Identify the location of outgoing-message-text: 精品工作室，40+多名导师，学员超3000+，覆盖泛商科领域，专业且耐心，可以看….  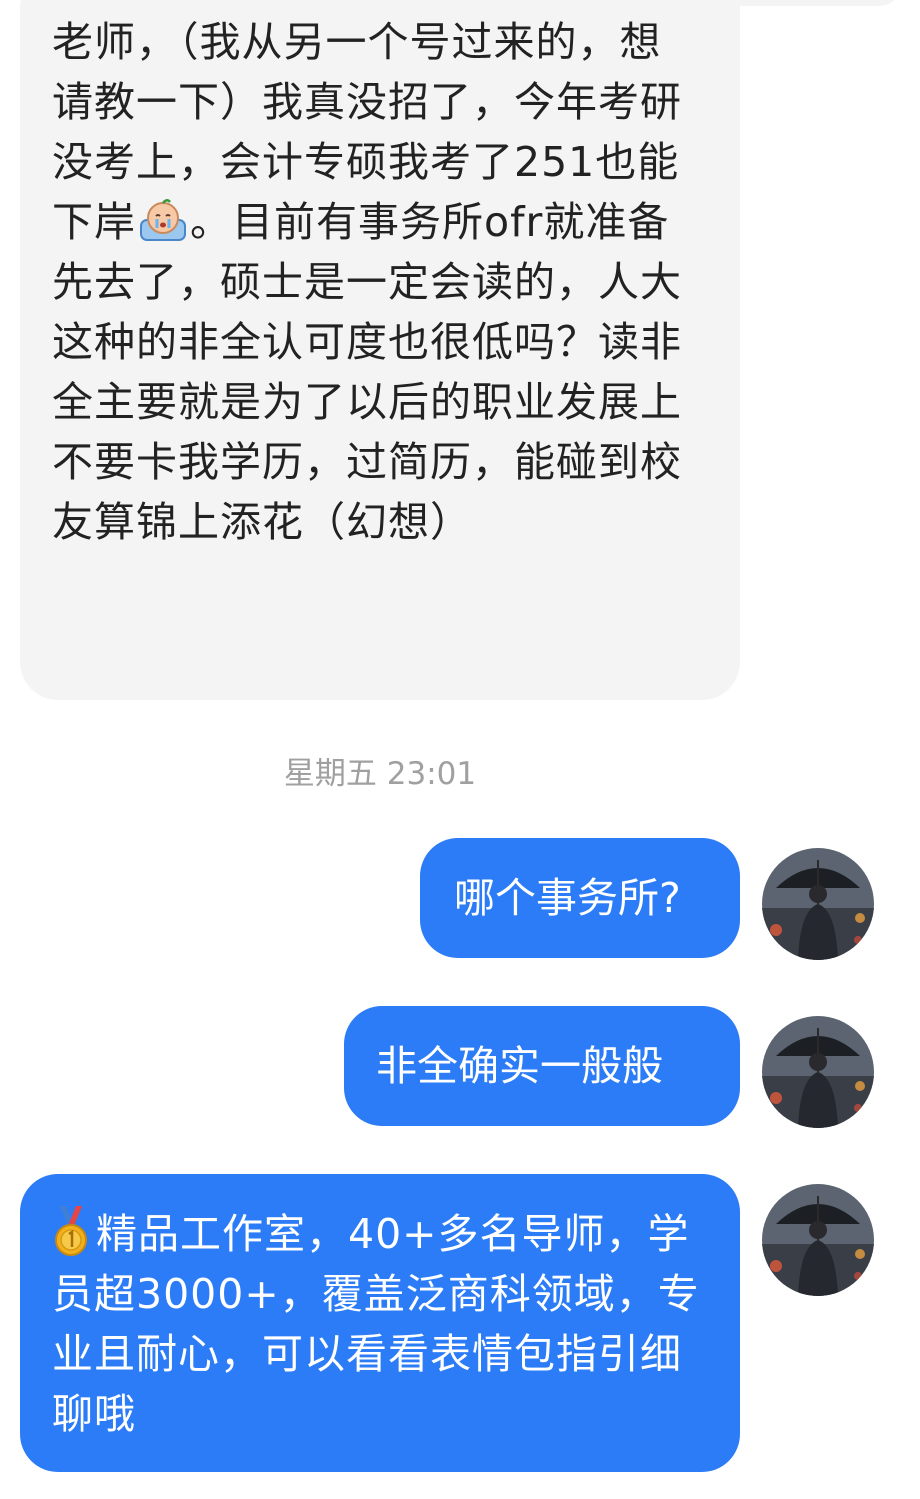
(376, 1324).